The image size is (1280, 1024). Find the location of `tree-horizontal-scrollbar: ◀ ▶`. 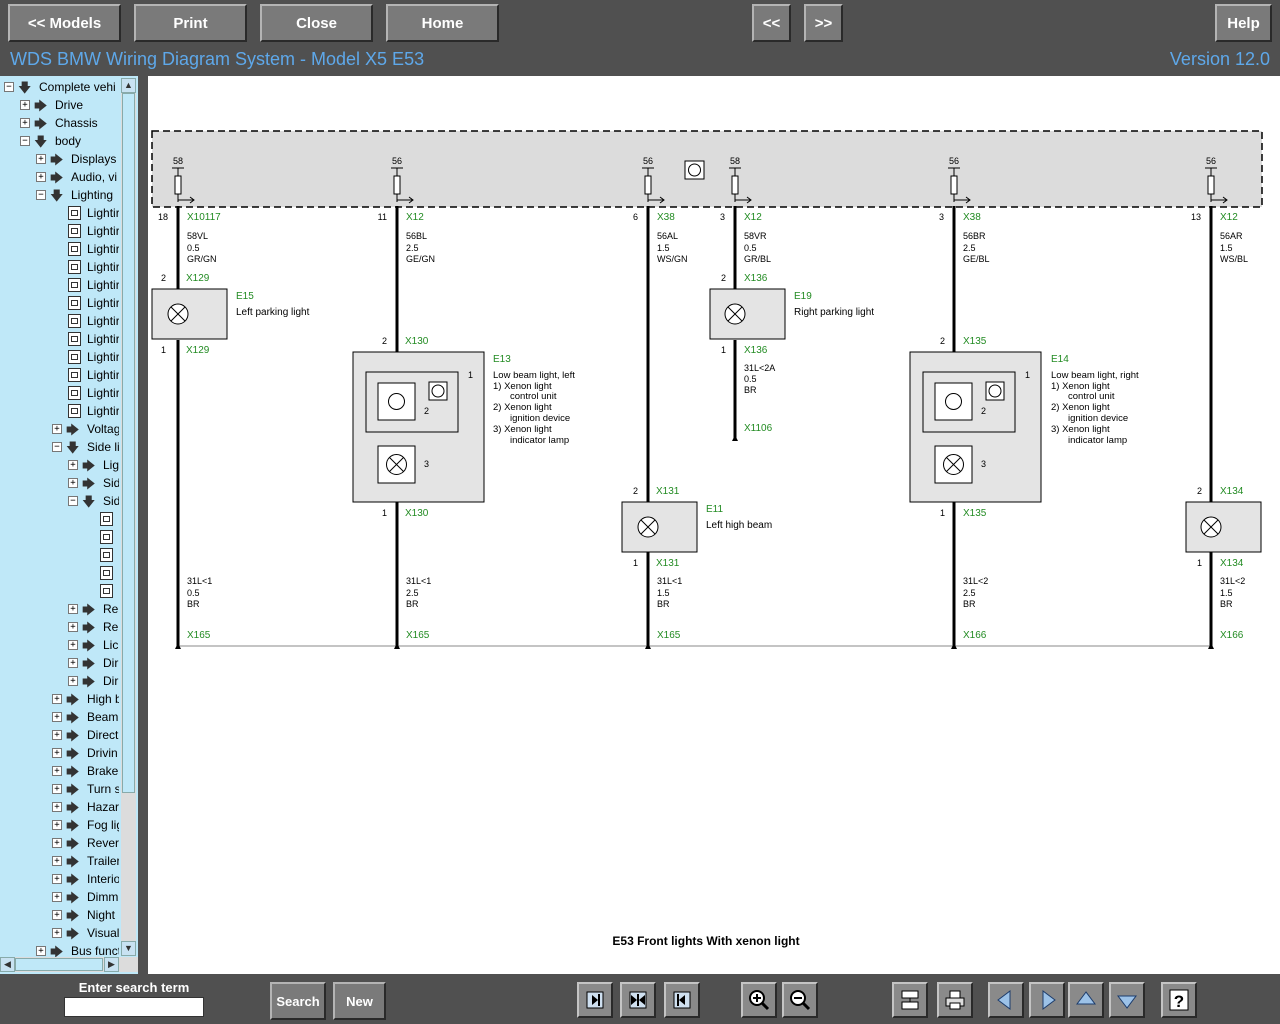

tree-horizontal-scrollbar: ◀ ▶ is located at coordinates (69, 964).